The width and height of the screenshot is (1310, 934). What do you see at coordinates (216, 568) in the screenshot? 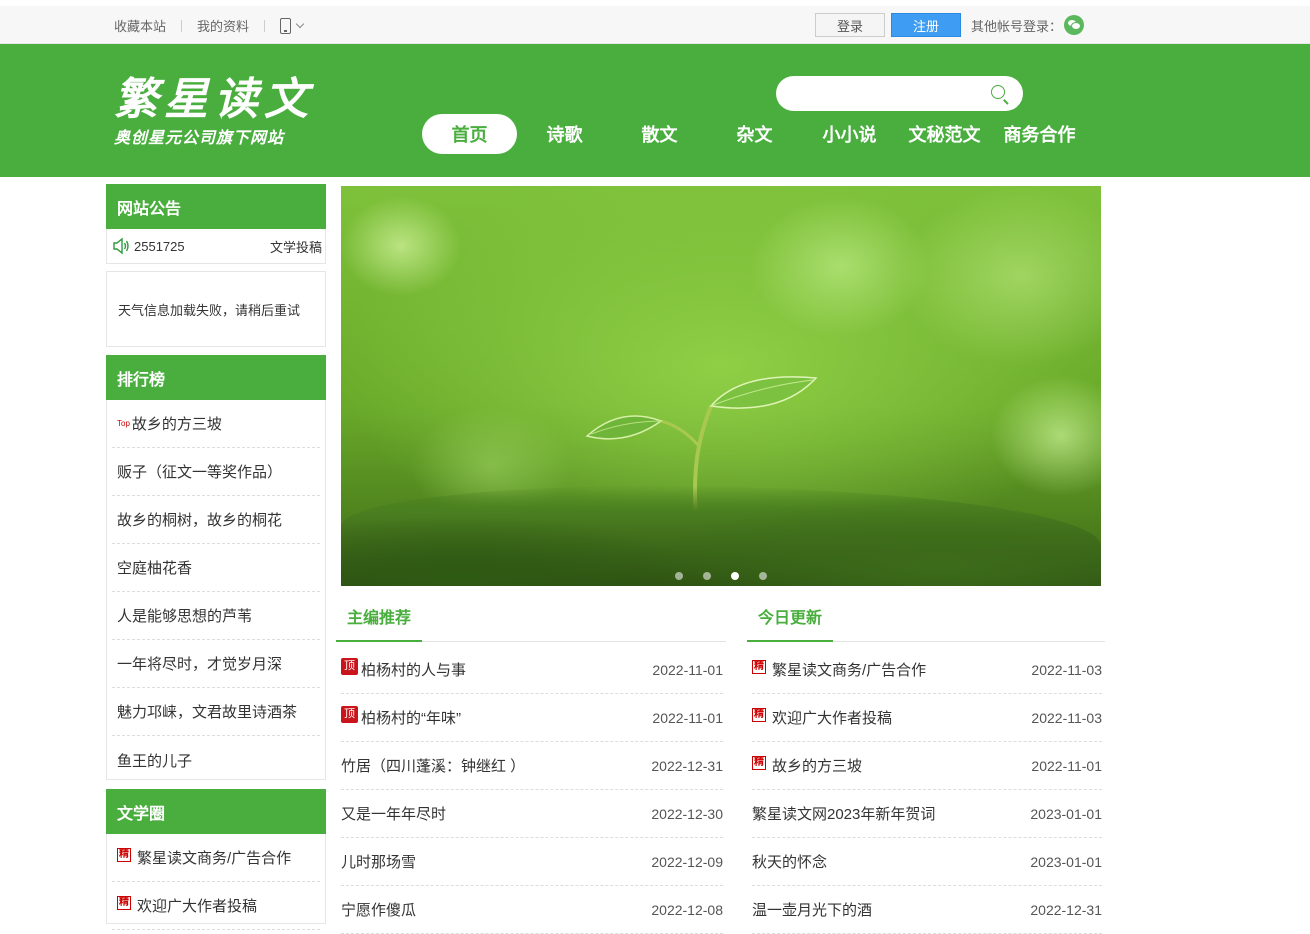
I see `rank-item: 空庭柚花香` at bounding box center [216, 568].